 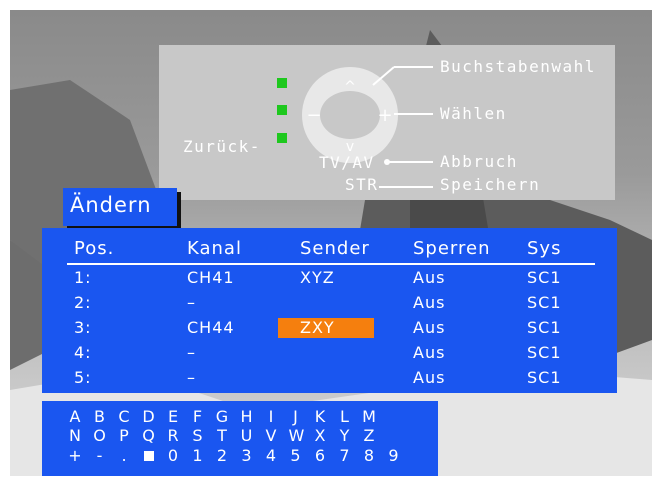 I want to click on up-arrow-icon: ^, so click(x=350, y=87).